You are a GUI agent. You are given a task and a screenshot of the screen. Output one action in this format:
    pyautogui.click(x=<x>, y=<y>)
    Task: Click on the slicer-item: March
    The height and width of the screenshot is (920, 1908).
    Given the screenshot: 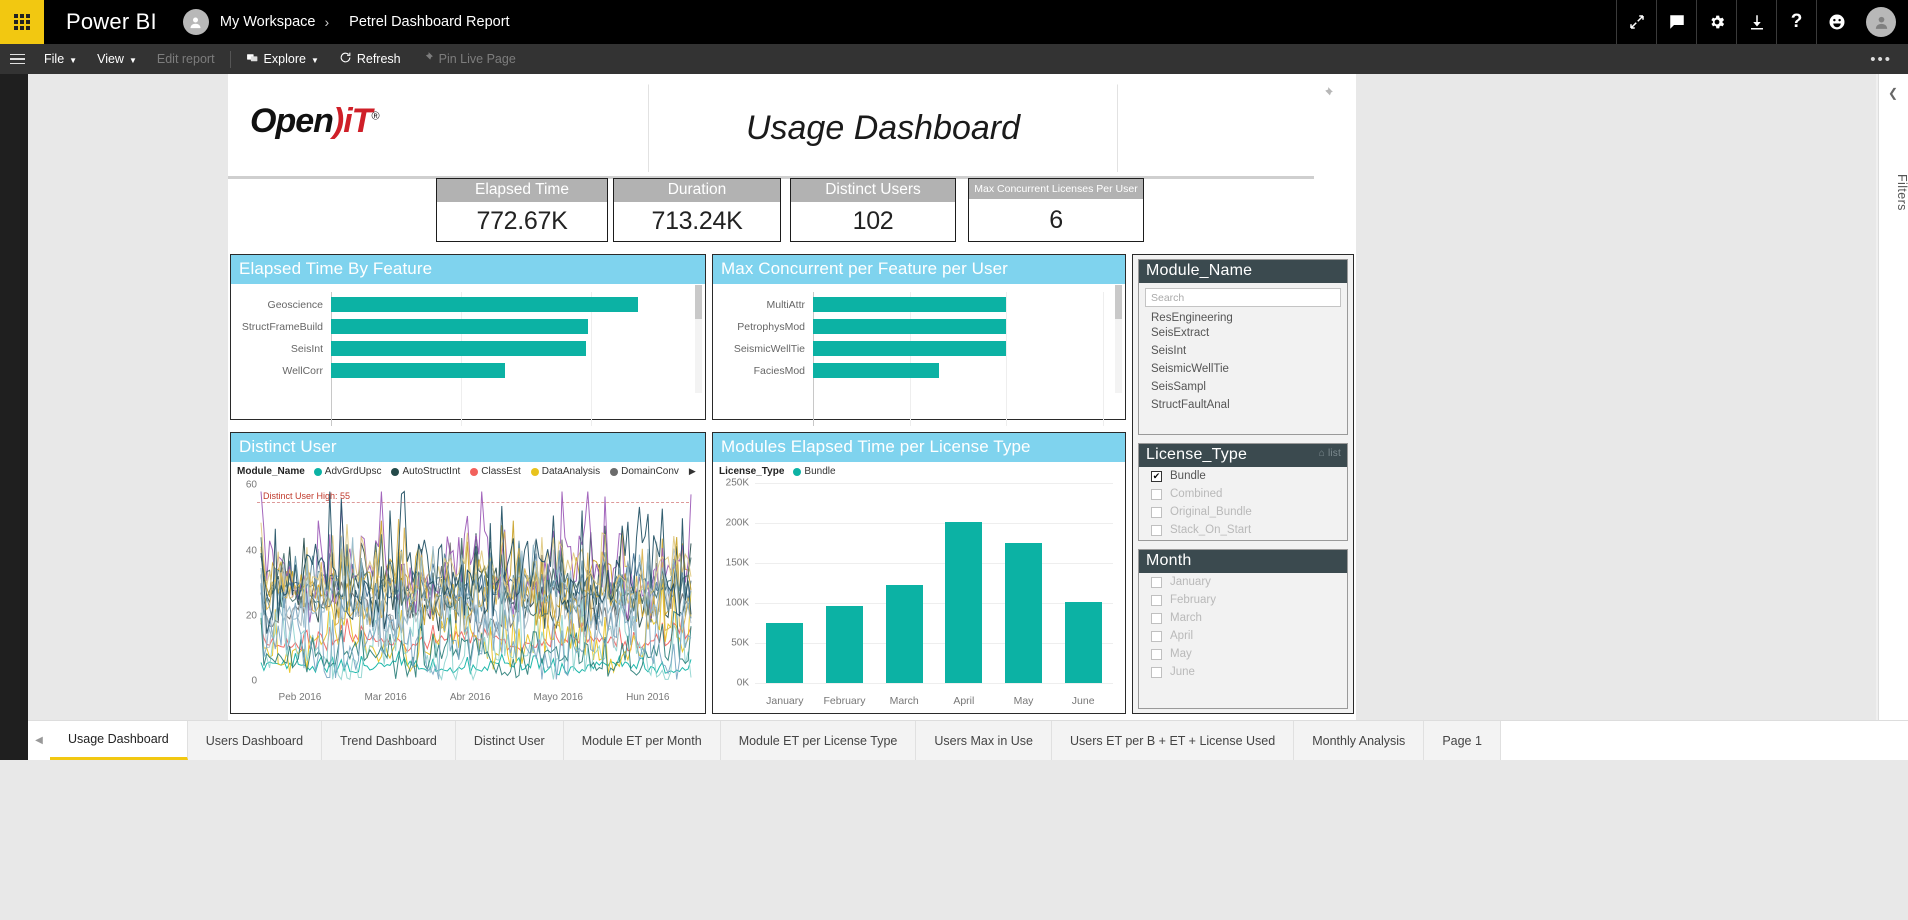 What is the action you would take?
    pyautogui.click(x=1243, y=618)
    